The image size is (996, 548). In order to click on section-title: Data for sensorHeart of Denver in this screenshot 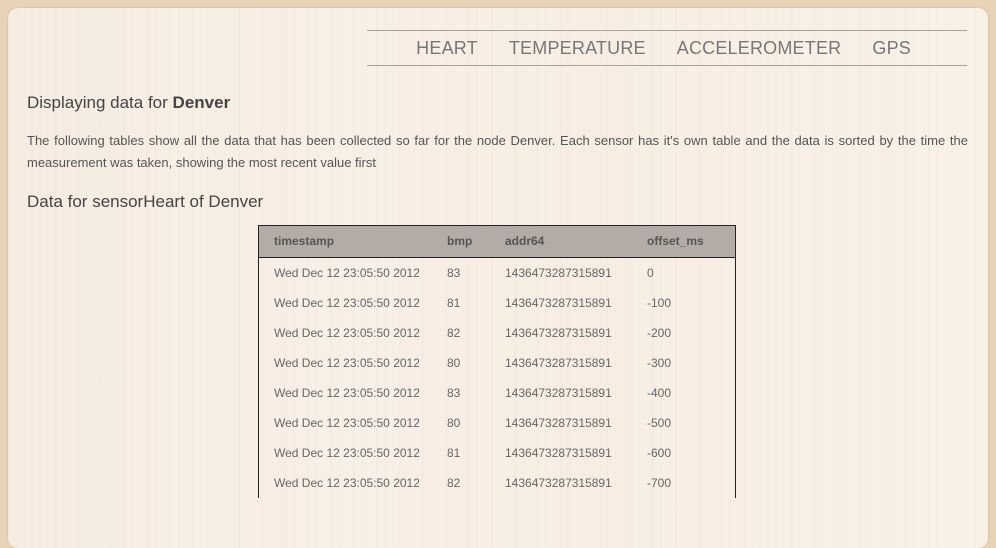, I will do `click(145, 201)`.